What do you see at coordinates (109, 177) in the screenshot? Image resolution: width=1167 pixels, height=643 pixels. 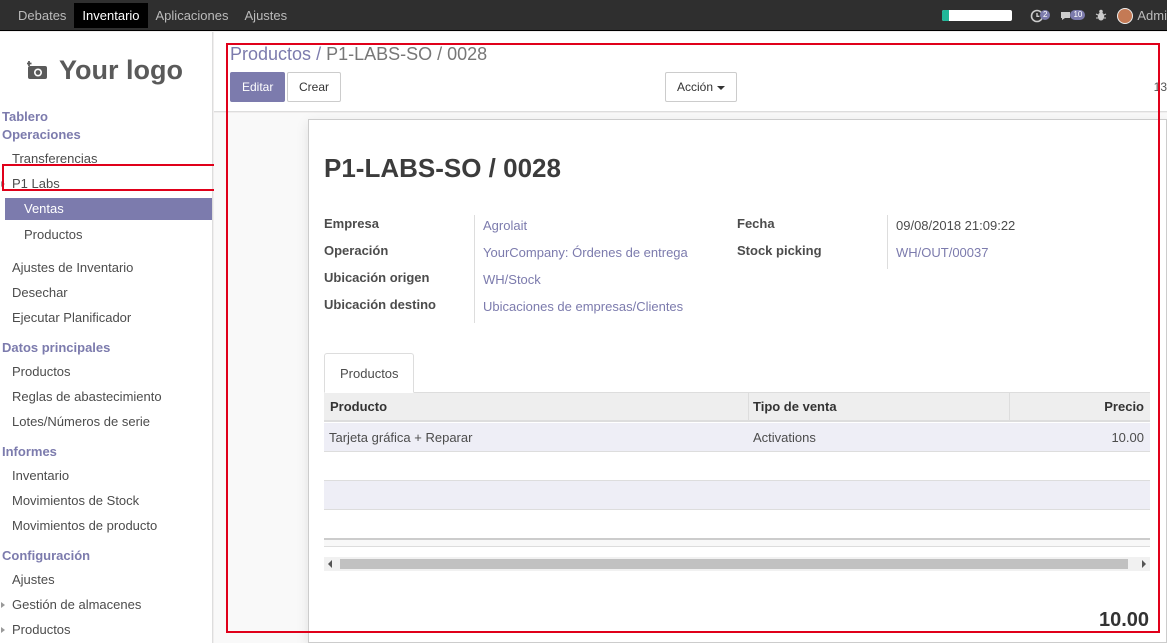 I see `highlight-box-ventas` at bounding box center [109, 177].